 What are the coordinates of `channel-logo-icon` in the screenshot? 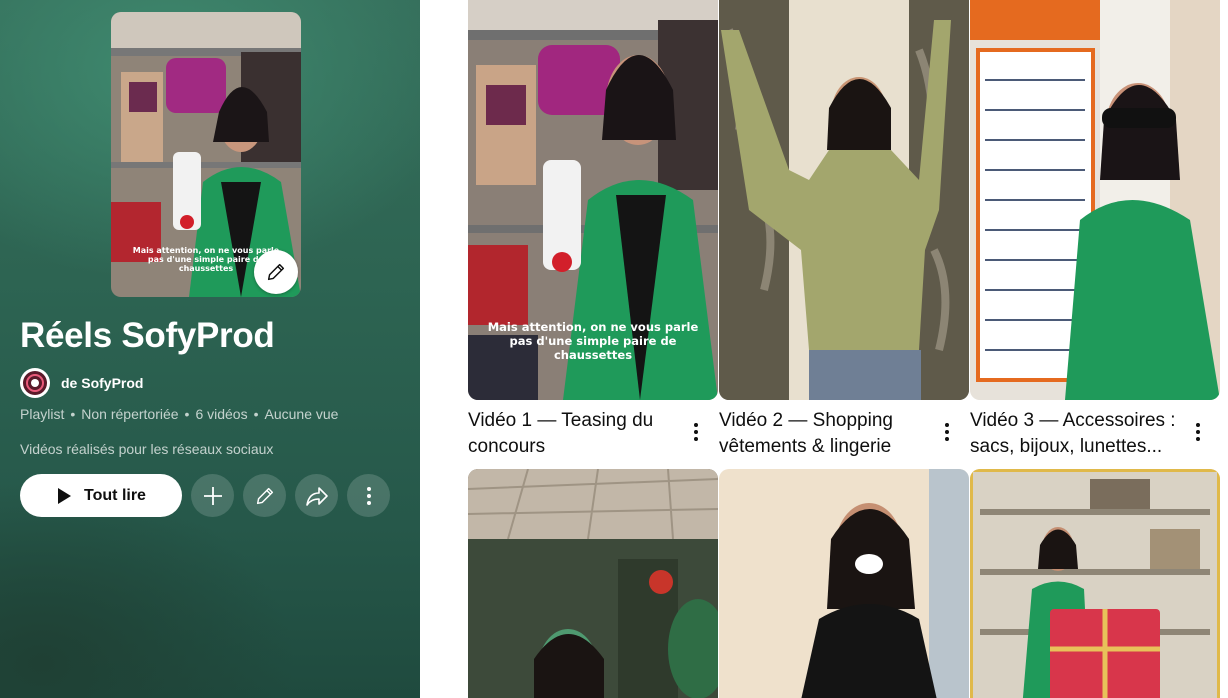 It's located at (35, 383).